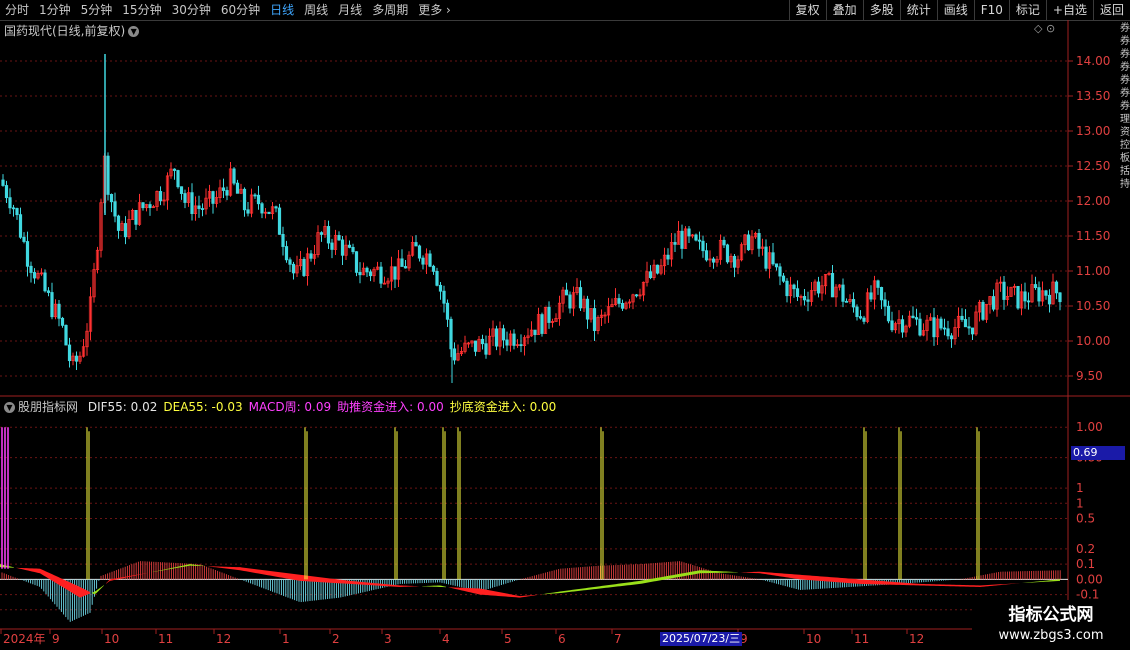  What do you see at coordinates (1093, 131) in the screenshot?
I see `price-tick-label: 13.00` at bounding box center [1093, 131].